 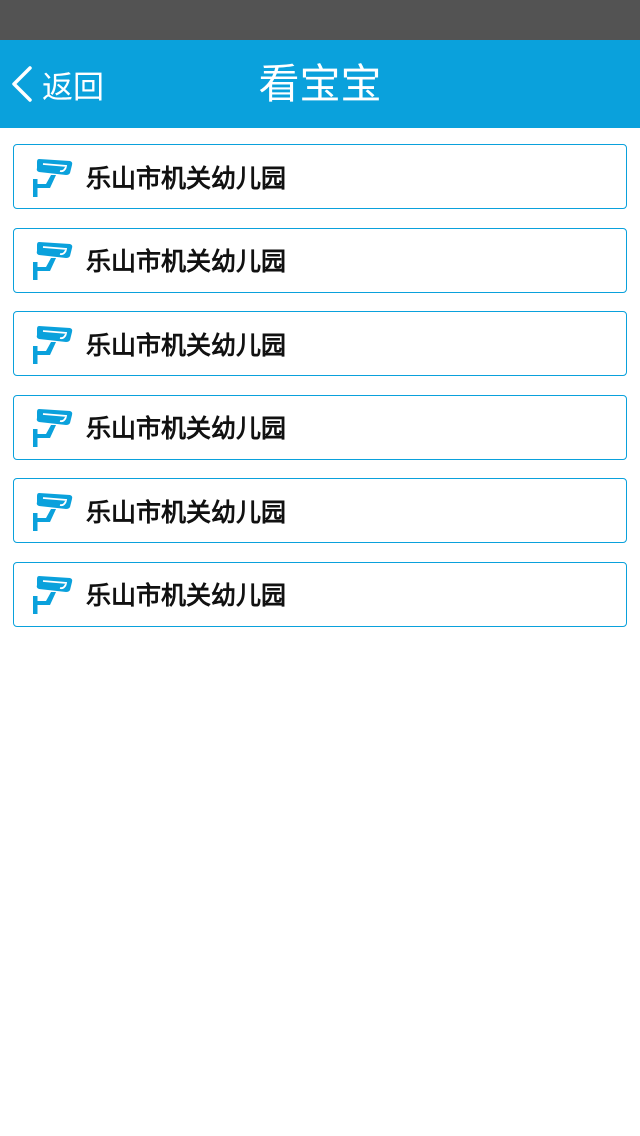 I want to click on nav-bar: 返回 看宝宝, so click(x=320, y=84).